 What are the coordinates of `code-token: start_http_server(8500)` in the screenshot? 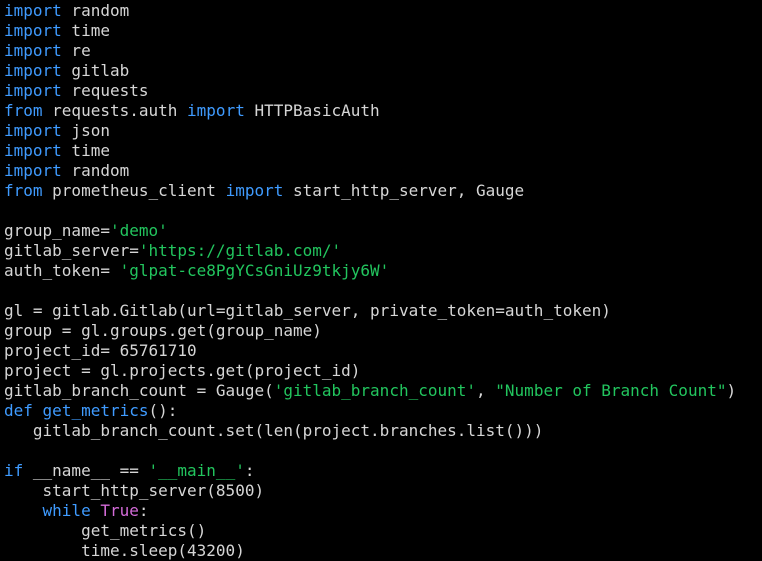 It's located at (134, 490).